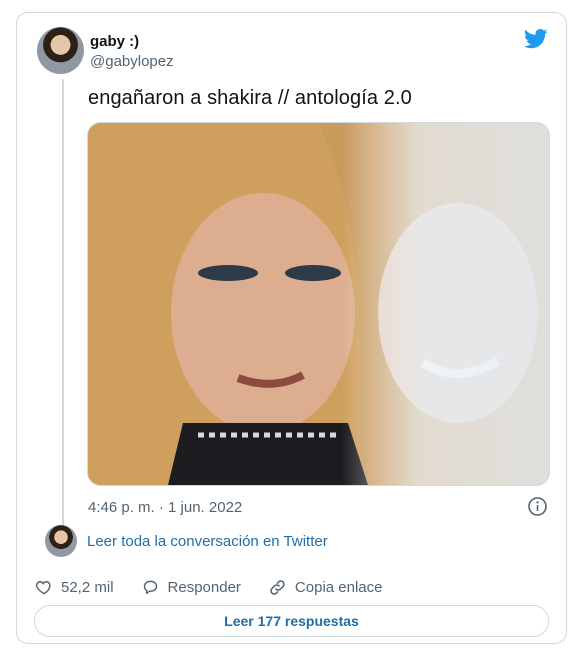 This screenshot has width=578, height=650. I want to click on author-avatar, so click(60, 50).